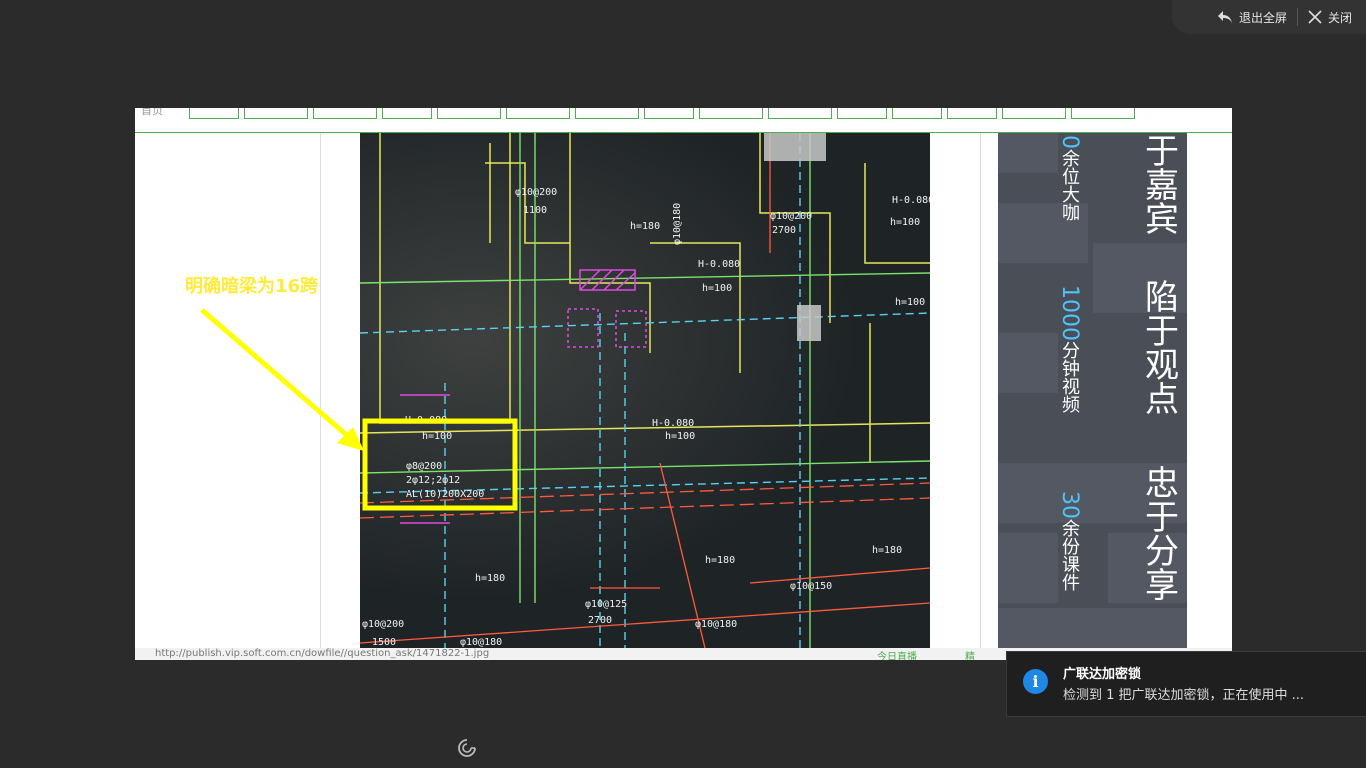  I want to click on slogan-column: 忠于分享, so click(1158, 533).